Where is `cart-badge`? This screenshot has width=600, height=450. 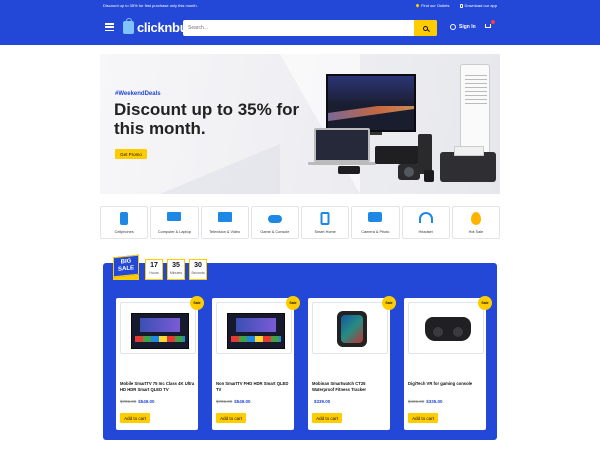
cart-badge is located at coordinates (493, 22).